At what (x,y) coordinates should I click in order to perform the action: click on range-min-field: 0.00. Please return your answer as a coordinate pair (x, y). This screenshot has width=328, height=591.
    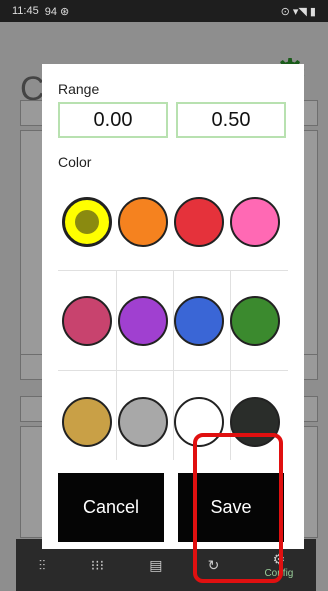
    Looking at the image, I should click on (113, 120).